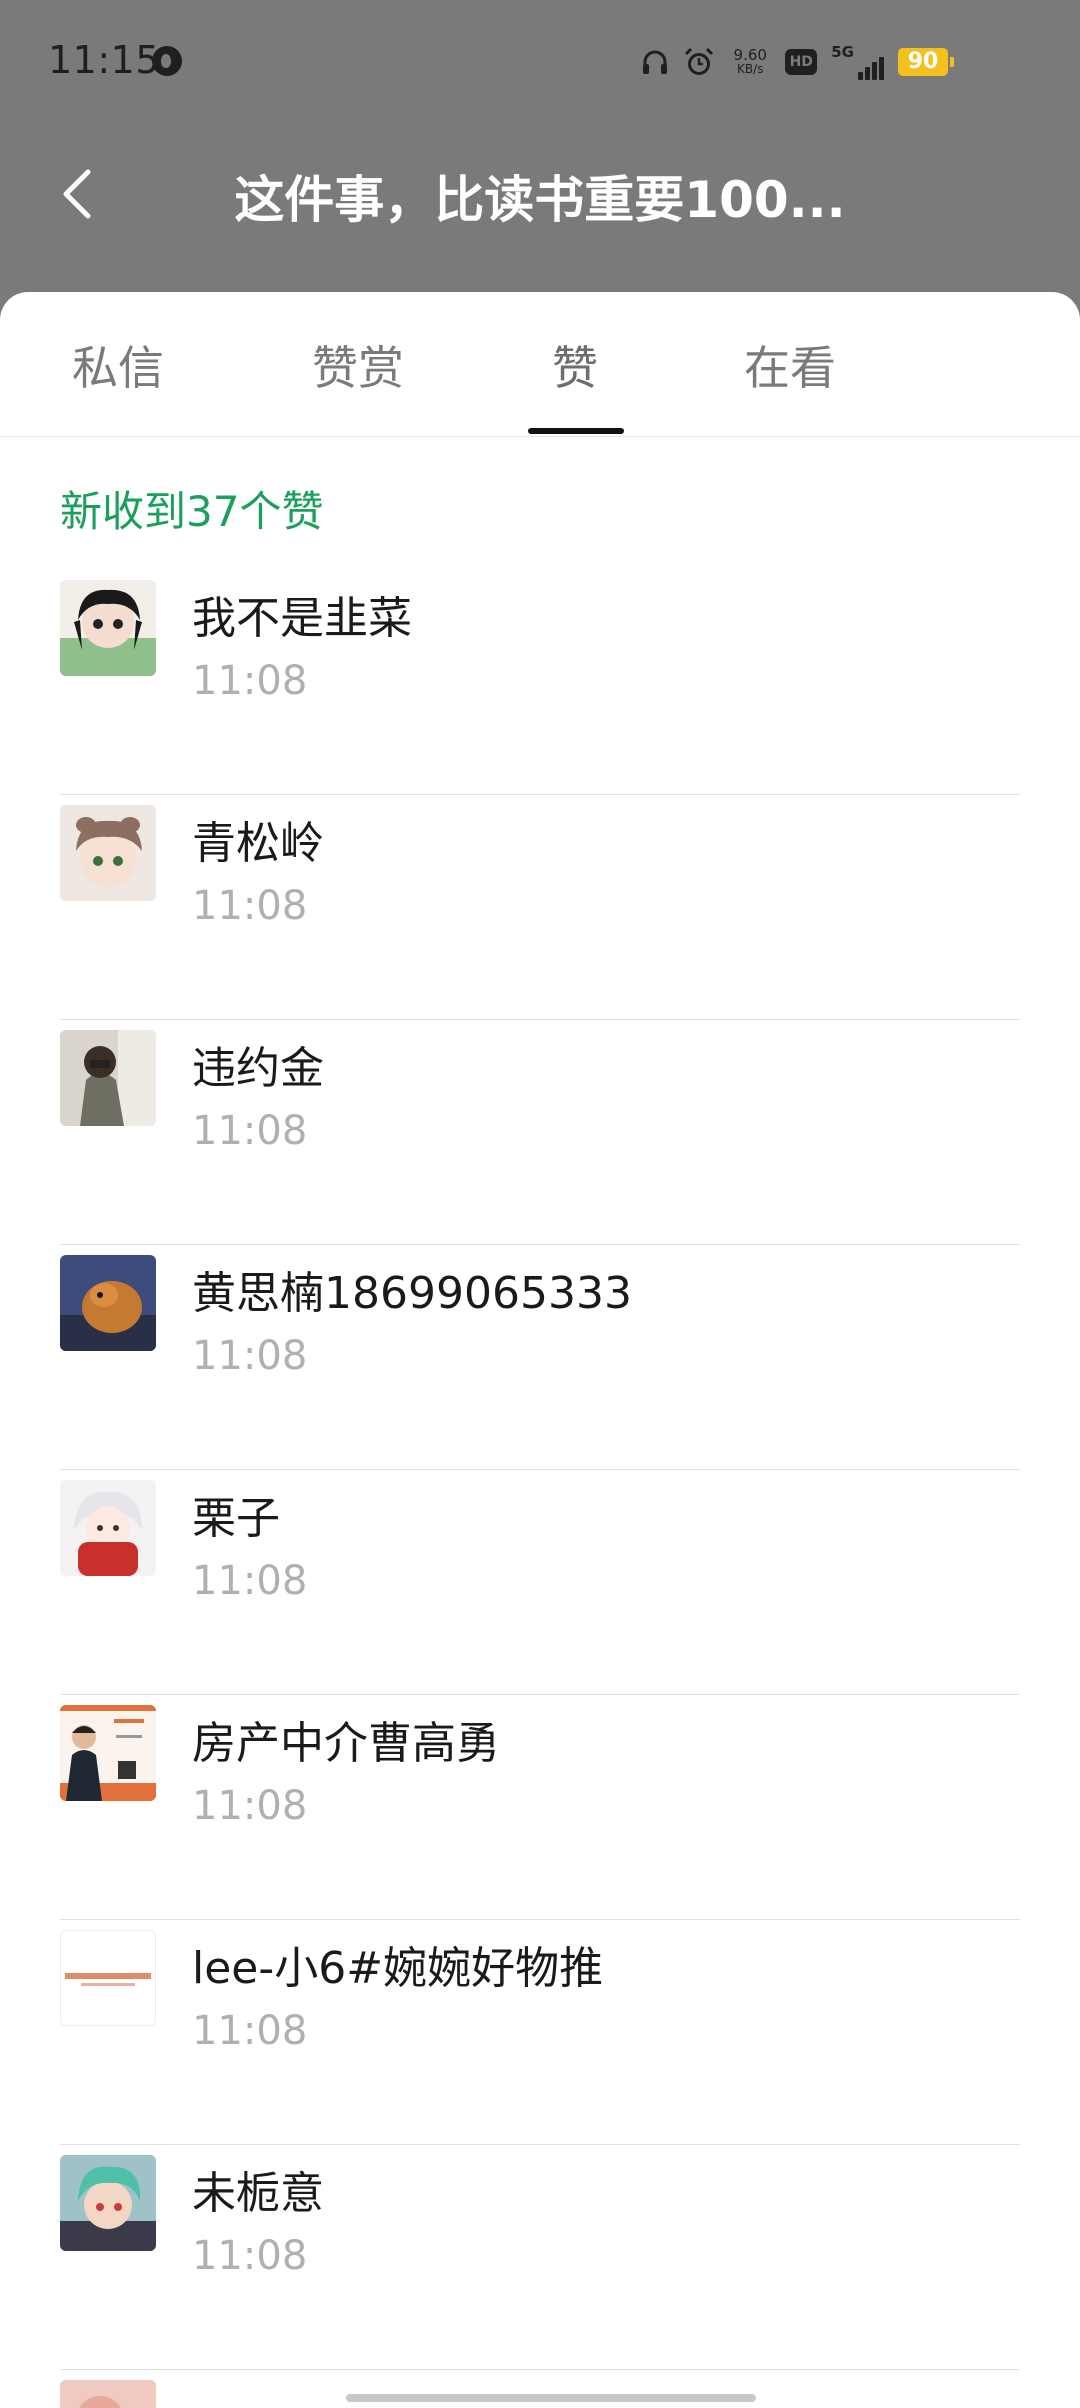 The image size is (1080, 2408). I want to click on list-item: 我不是韭菜 11:08, so click(540, 682).